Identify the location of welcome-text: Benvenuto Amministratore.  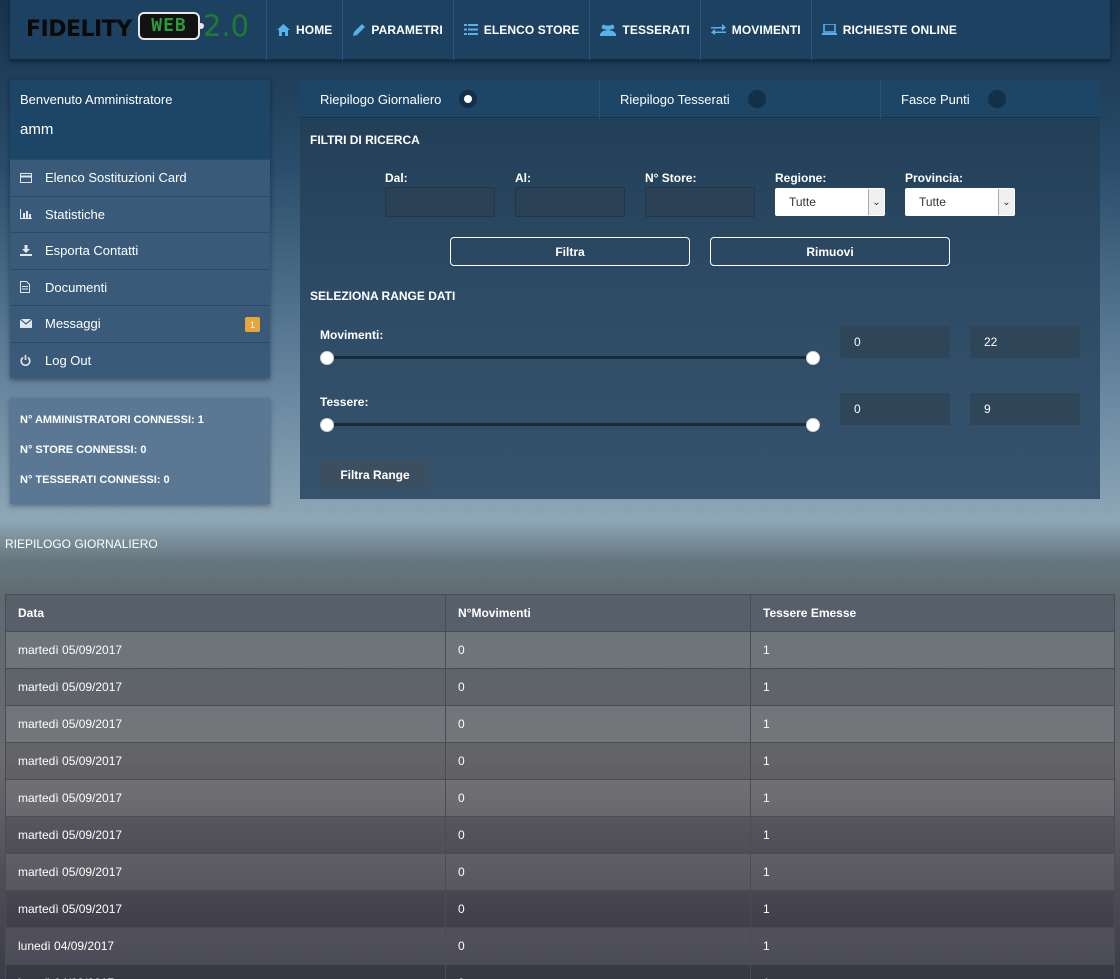
(96, 99).